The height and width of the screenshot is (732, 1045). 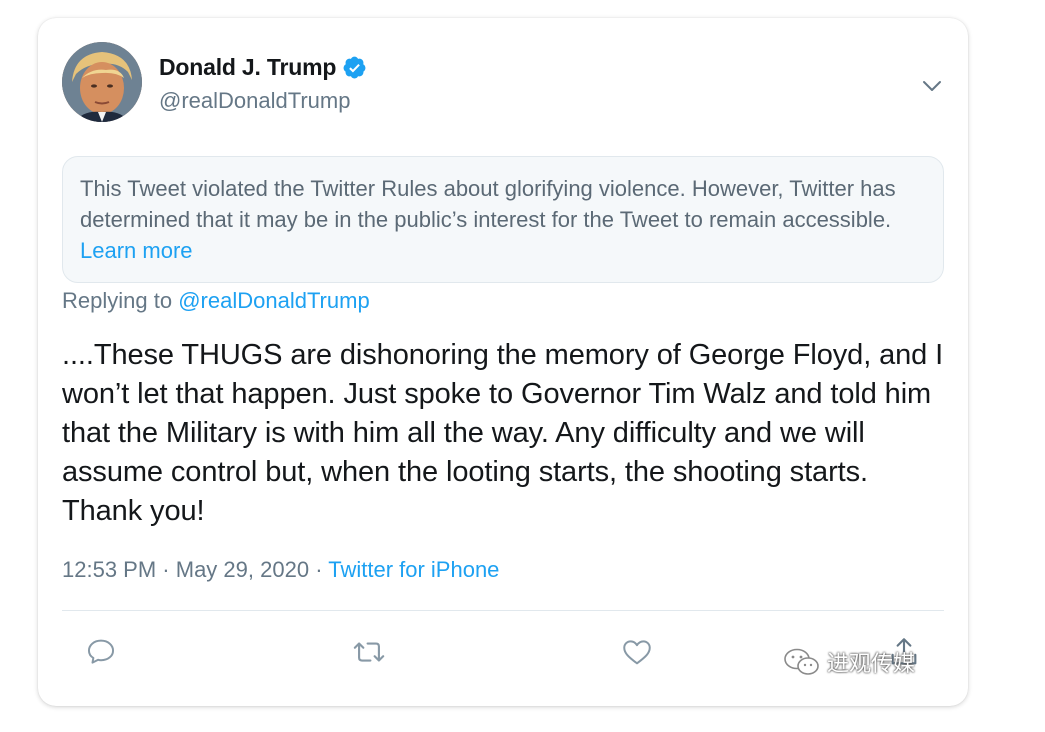 I want to click on replying-handle-link: @realDonaldTrump, so click(x=273, y=300).